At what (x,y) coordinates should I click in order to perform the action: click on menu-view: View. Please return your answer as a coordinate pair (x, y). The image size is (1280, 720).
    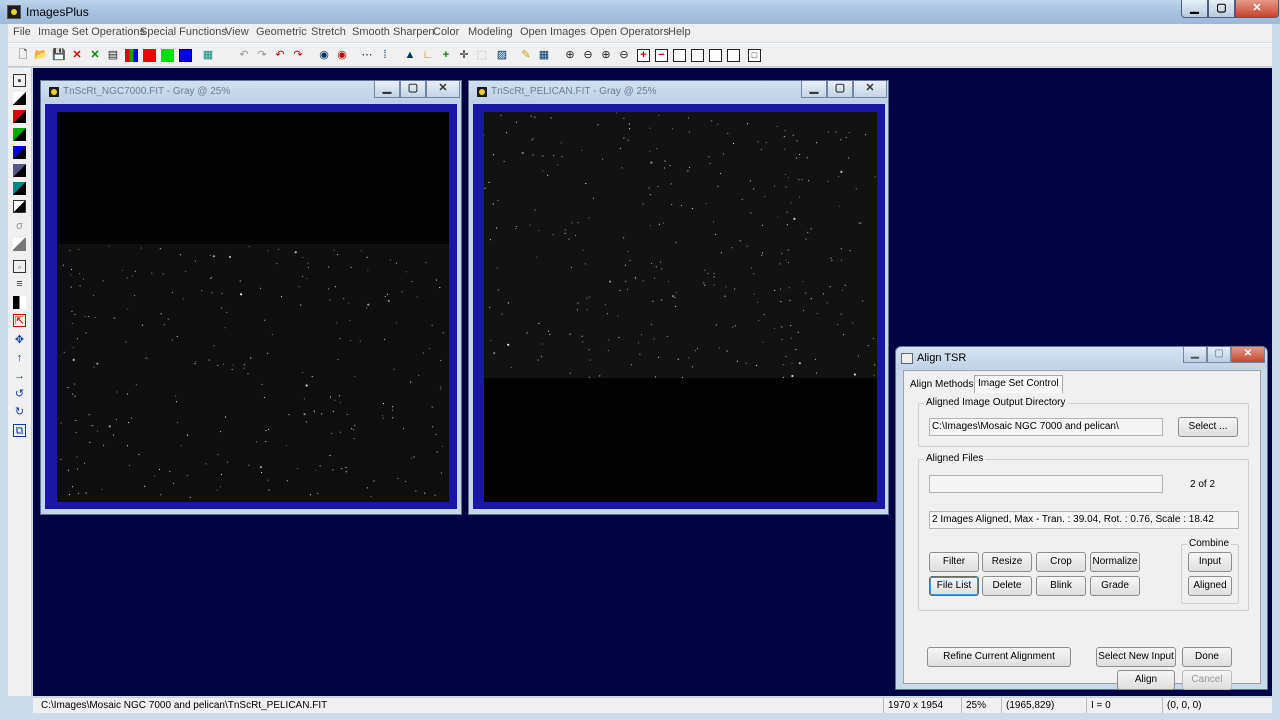
    Looking at the image, I should click on (237, 32).